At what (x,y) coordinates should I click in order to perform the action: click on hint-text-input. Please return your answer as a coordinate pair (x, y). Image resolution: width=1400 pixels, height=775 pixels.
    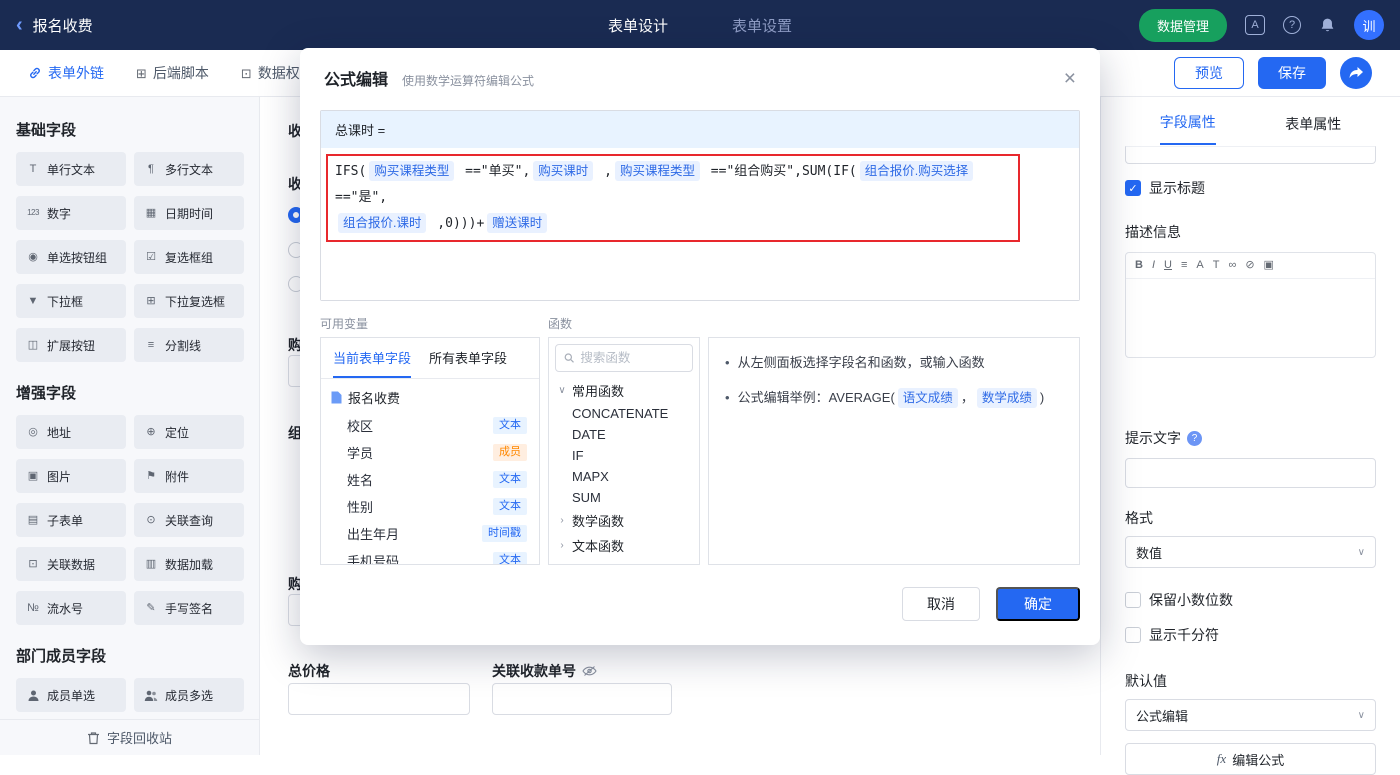
    Looking at the image, I should click on (1250, 473).